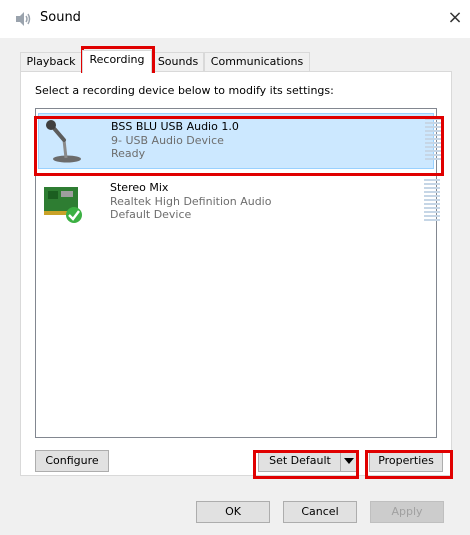 This screenshot has height=535, width=470. Describe the element at coordinates (320, 512) in the screenshot. I see `cancel-button: Cancel` at that location.